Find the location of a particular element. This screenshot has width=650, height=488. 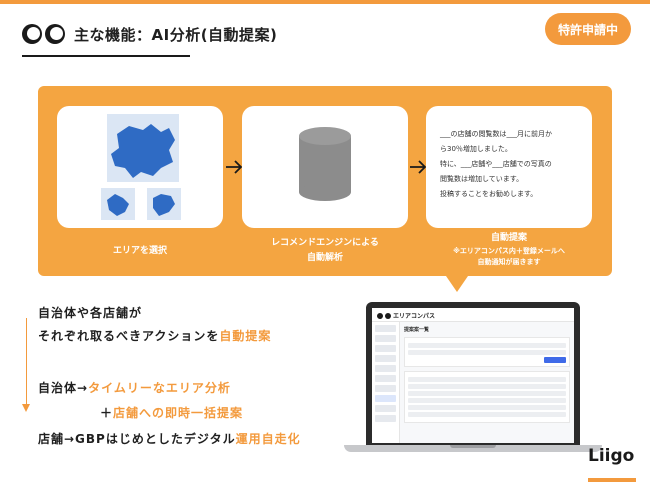

app-main: 提案案一覧 is located at coordinates (487, 374).